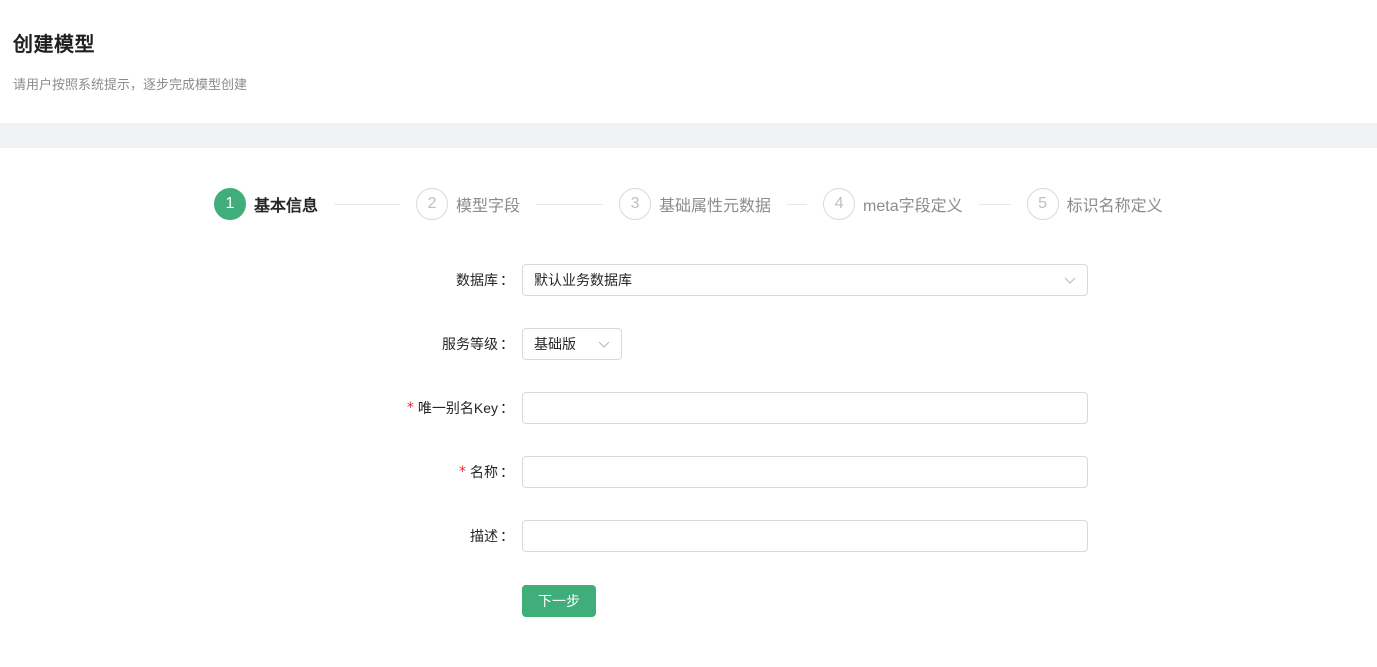 The image size is (1377, 667). What do you see at coordinates (805, 536) in the screenshot?
I see `description-input` at bounding box center [805, 536].